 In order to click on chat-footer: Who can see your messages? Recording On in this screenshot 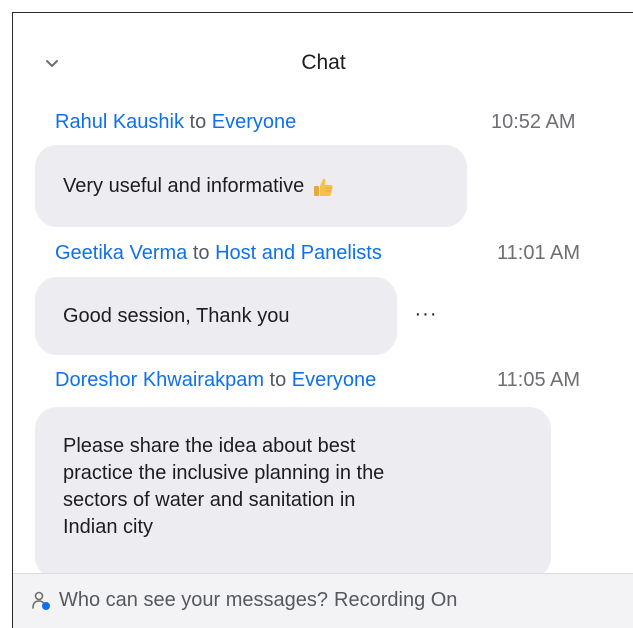, I will do `click(323, 600)`.